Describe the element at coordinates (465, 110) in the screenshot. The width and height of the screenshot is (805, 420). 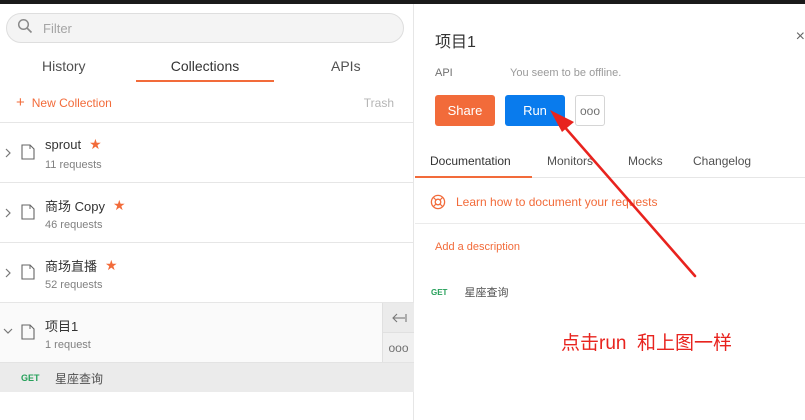
I see `share-button: Share` at that location.